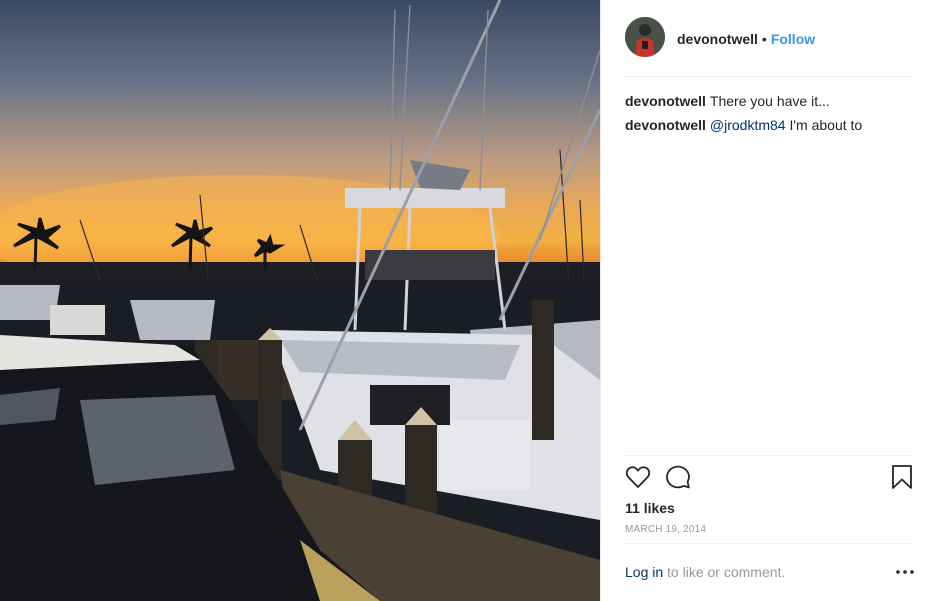 This screenshot has width=936, height=601. Describe the element at coordinates (770, 479) in the screenshot. I see `action-bar` at that location.